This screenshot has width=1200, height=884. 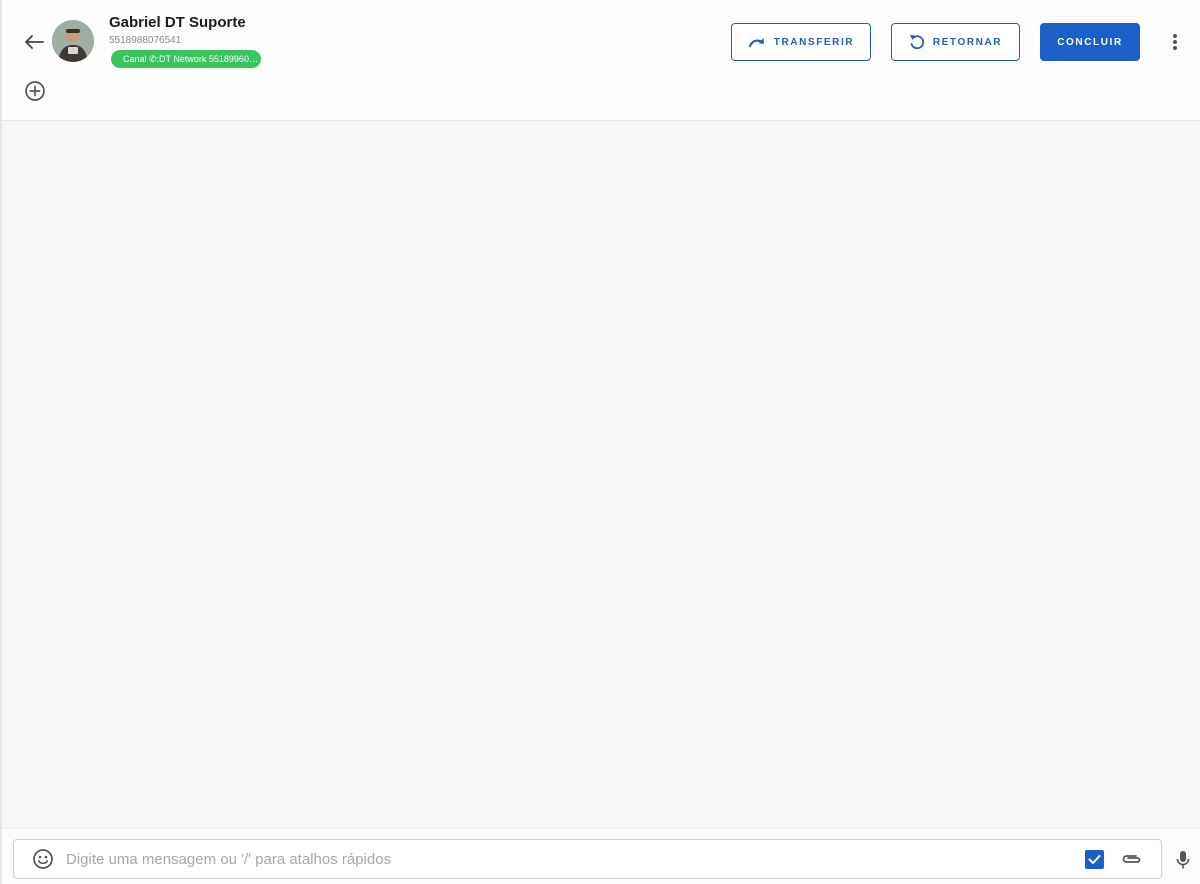 I want to click on message-input, so click(x=566, y=859).